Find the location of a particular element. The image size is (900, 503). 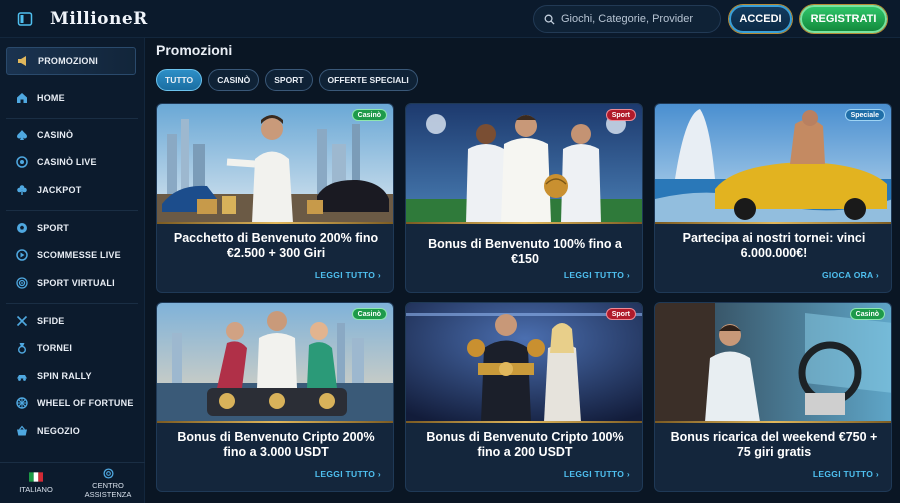

filter-tutto: TUTTO is located at coordinates (179, 80).